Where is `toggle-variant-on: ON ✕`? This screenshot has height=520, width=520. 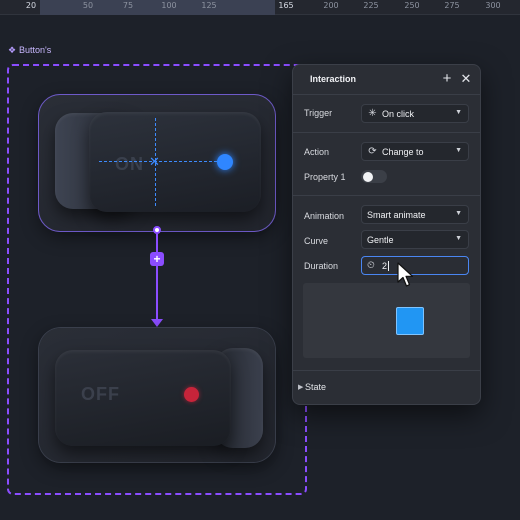
toggle-variant-on: ON ✕ is located at coordinates (157, 163).